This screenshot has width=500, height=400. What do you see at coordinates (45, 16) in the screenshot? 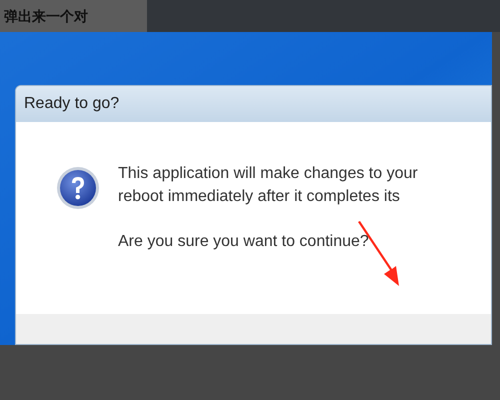
I see `caption-text: 弹出来一个对` at bounding box center [45, 16].